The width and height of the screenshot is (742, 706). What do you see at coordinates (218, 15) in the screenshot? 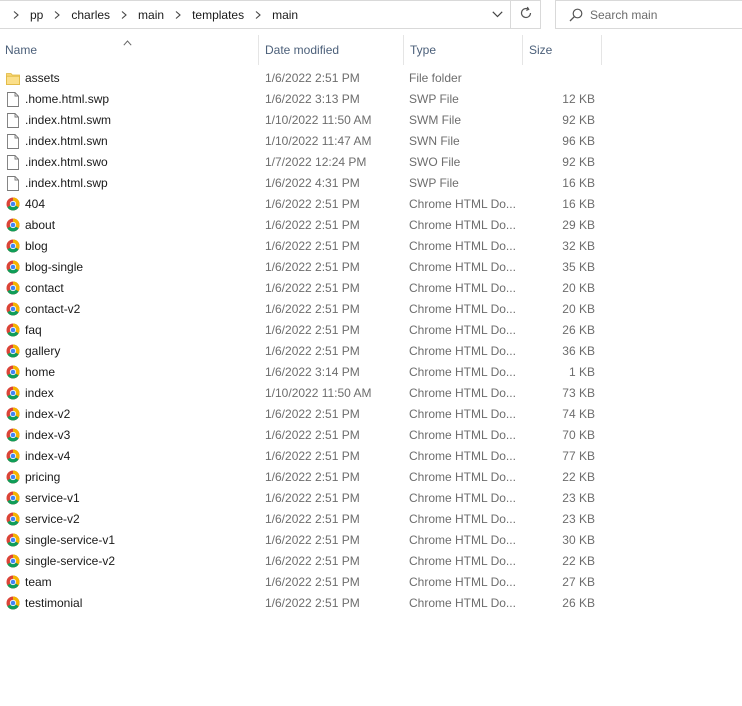
I see `breadcrumb-item: templates` at bounding box center [218, 15].